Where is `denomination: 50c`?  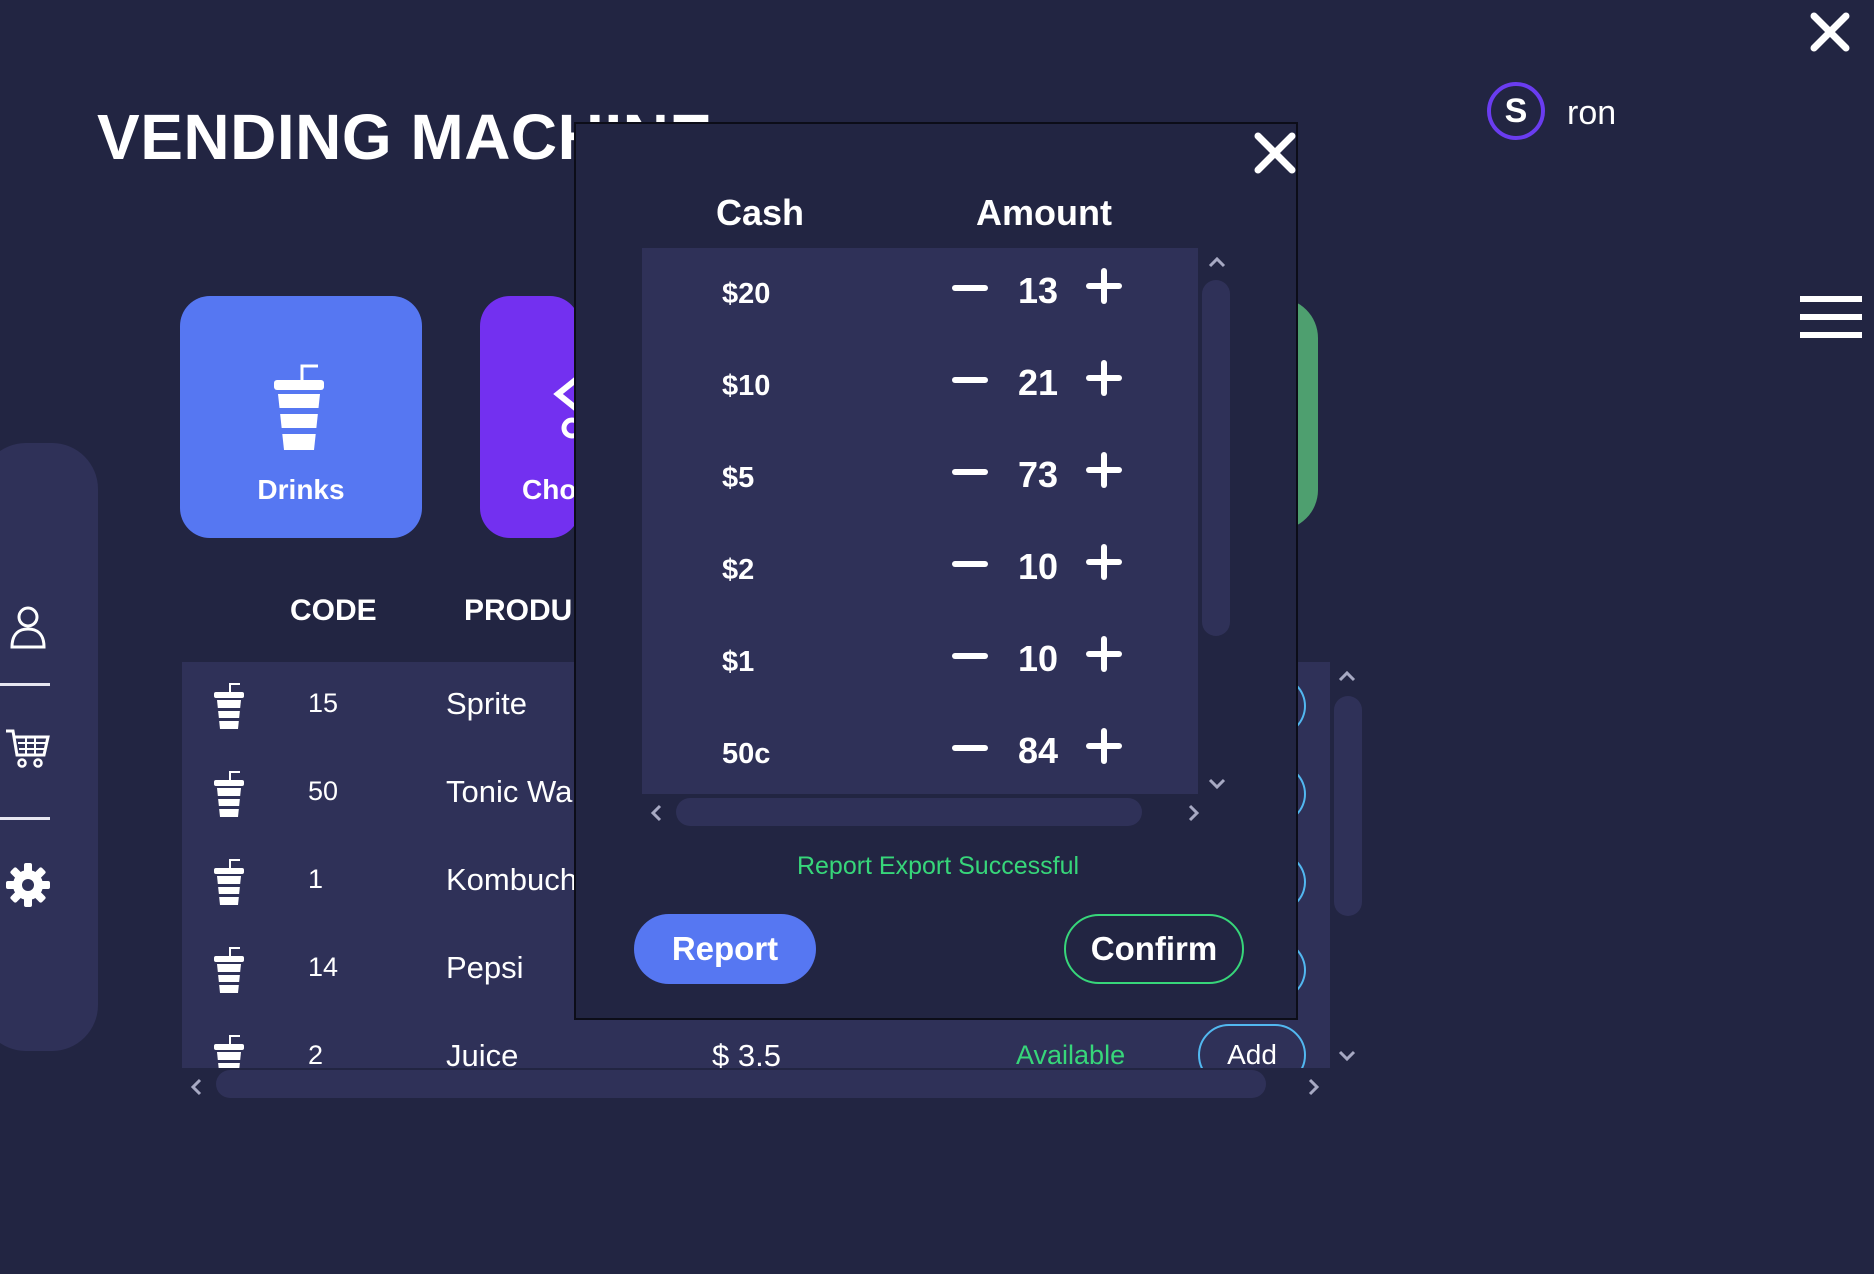
denomination: 50c is located at coordinates (746, 754).